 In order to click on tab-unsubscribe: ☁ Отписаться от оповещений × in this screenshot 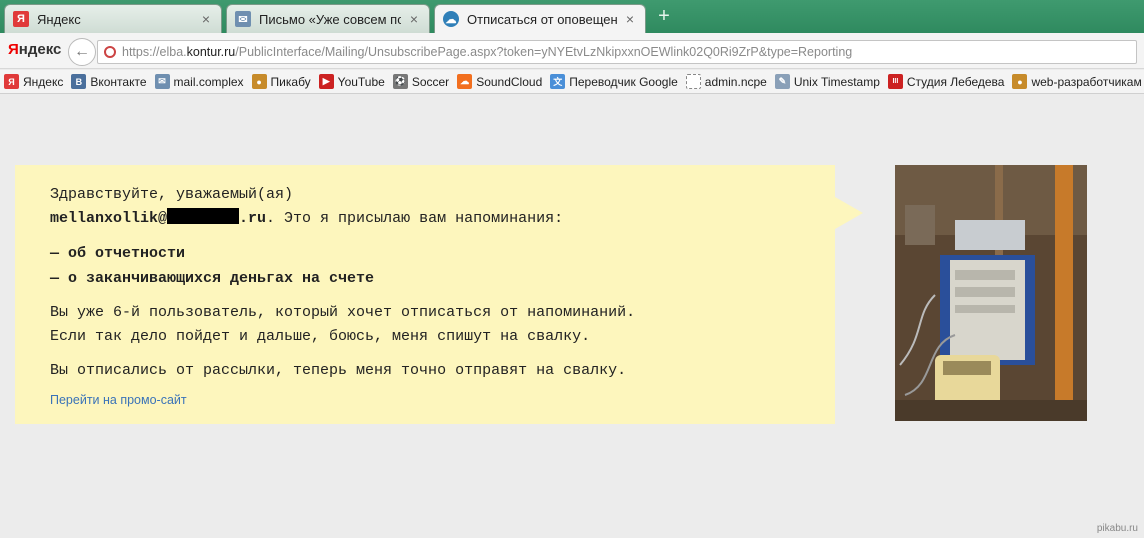, I will do `click(540, 18)`.